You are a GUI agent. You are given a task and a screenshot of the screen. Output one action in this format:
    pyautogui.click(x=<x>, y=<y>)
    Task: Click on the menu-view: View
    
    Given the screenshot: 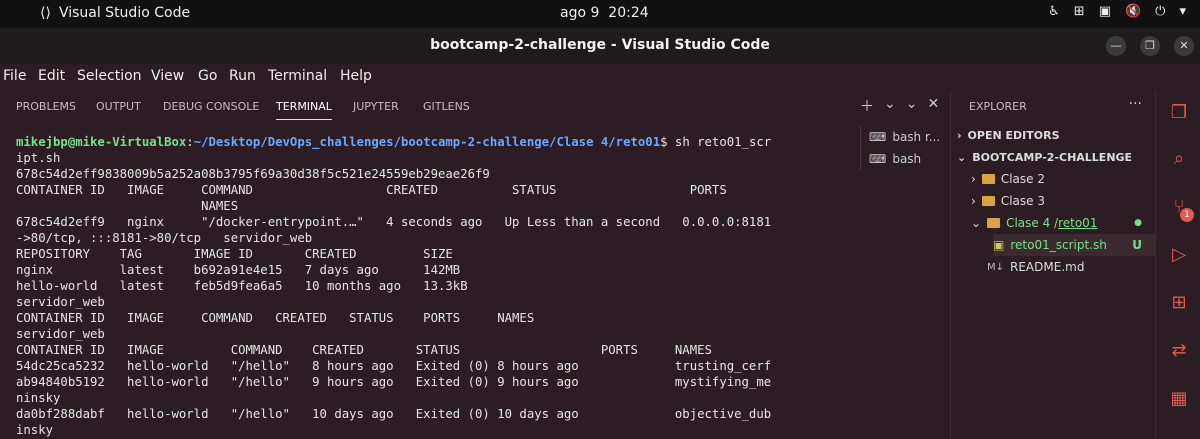 What is the action you would take?
    pyautogui.click(x=167, y=76)
    